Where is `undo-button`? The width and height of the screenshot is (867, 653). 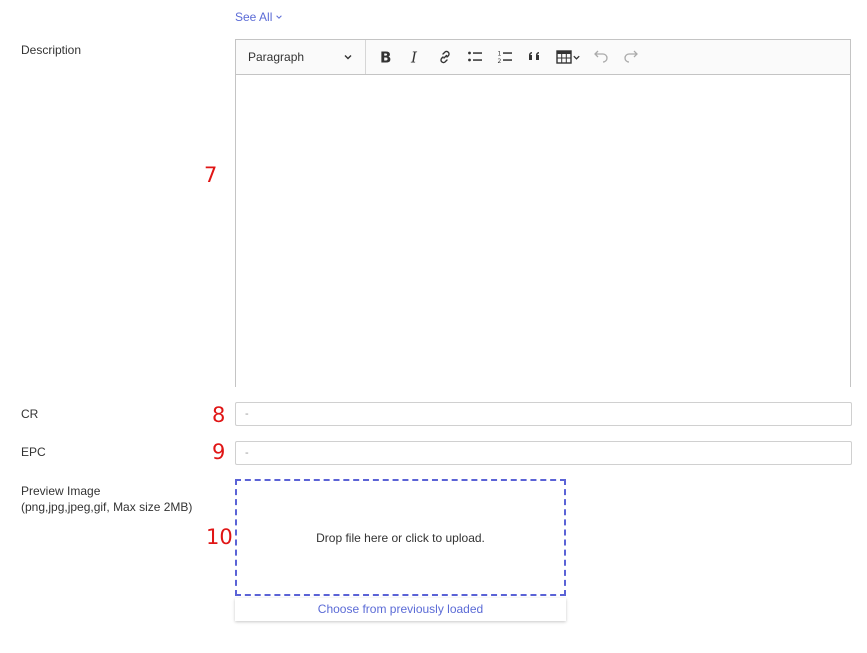
undo-button is located at coordinates (601, 57).